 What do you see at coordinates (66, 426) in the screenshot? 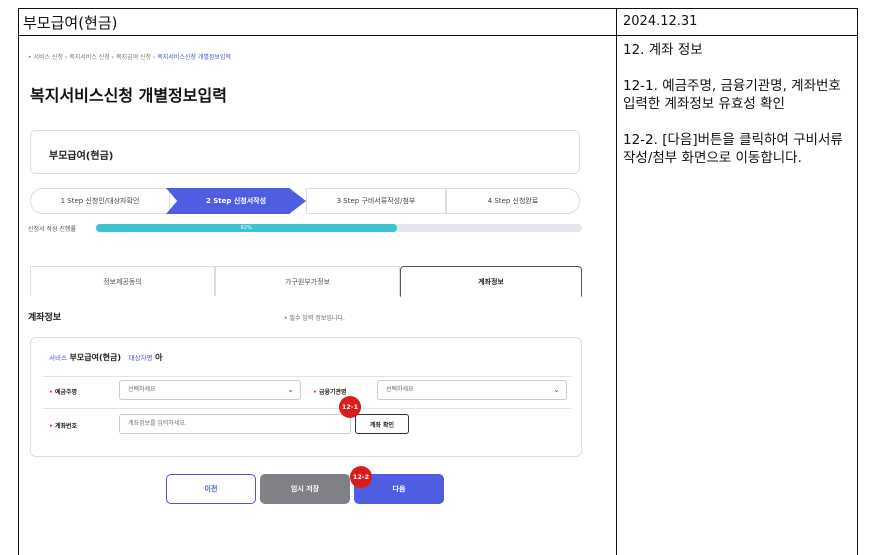
I see `account-number-label-text: 계좌번호` at bounding box center [66, 426].